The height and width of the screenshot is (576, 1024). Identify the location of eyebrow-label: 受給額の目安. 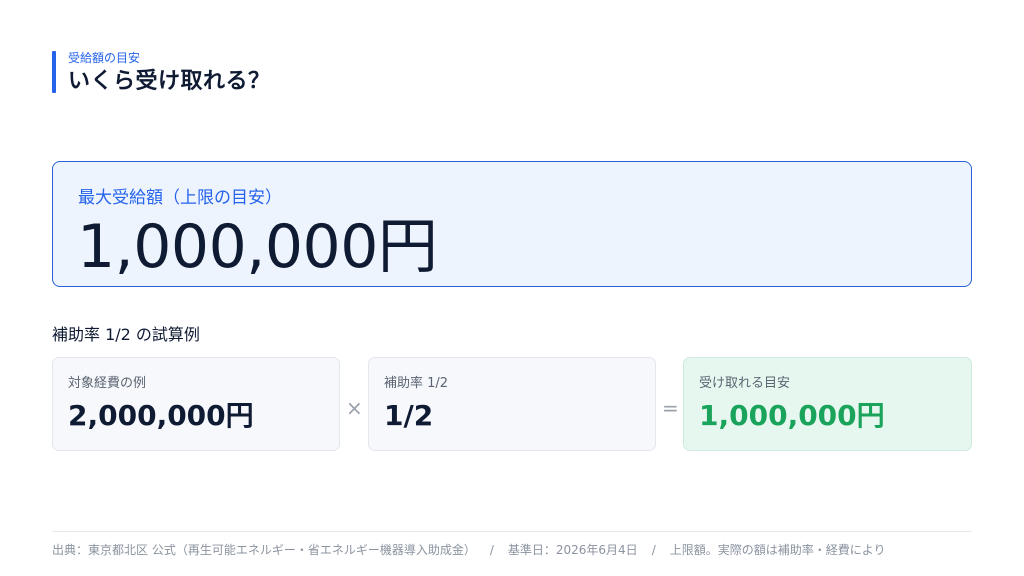
(104, 58).